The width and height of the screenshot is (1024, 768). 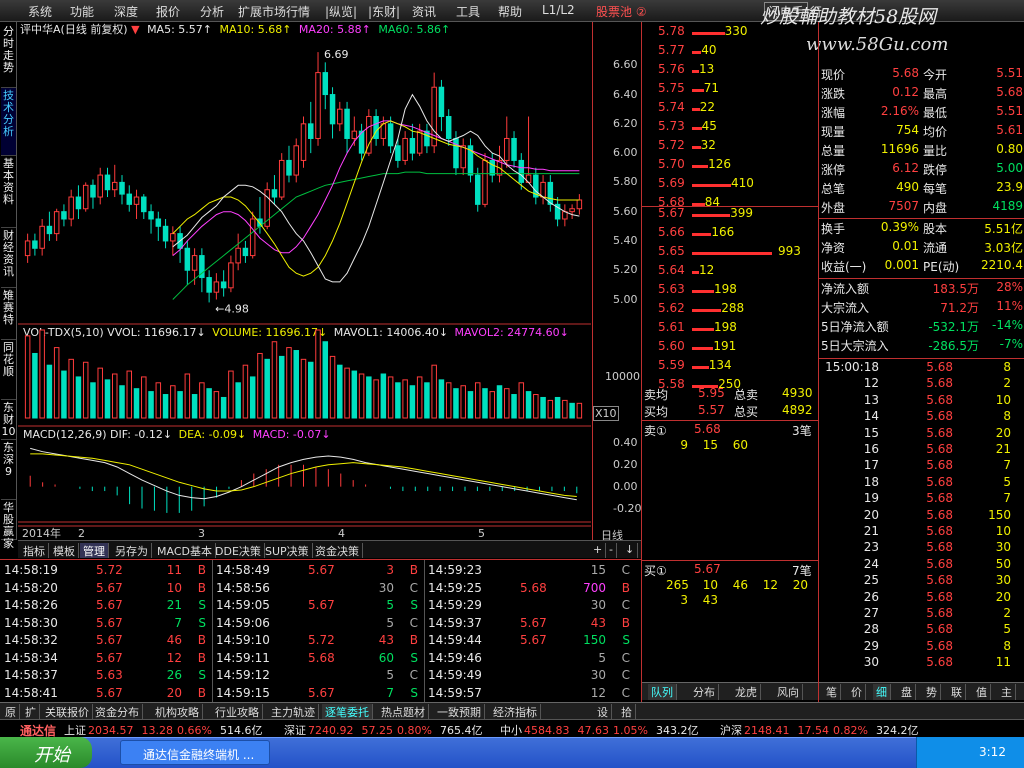 I want to click on detail-nav-7: 主, so click(x=1007, y=692).